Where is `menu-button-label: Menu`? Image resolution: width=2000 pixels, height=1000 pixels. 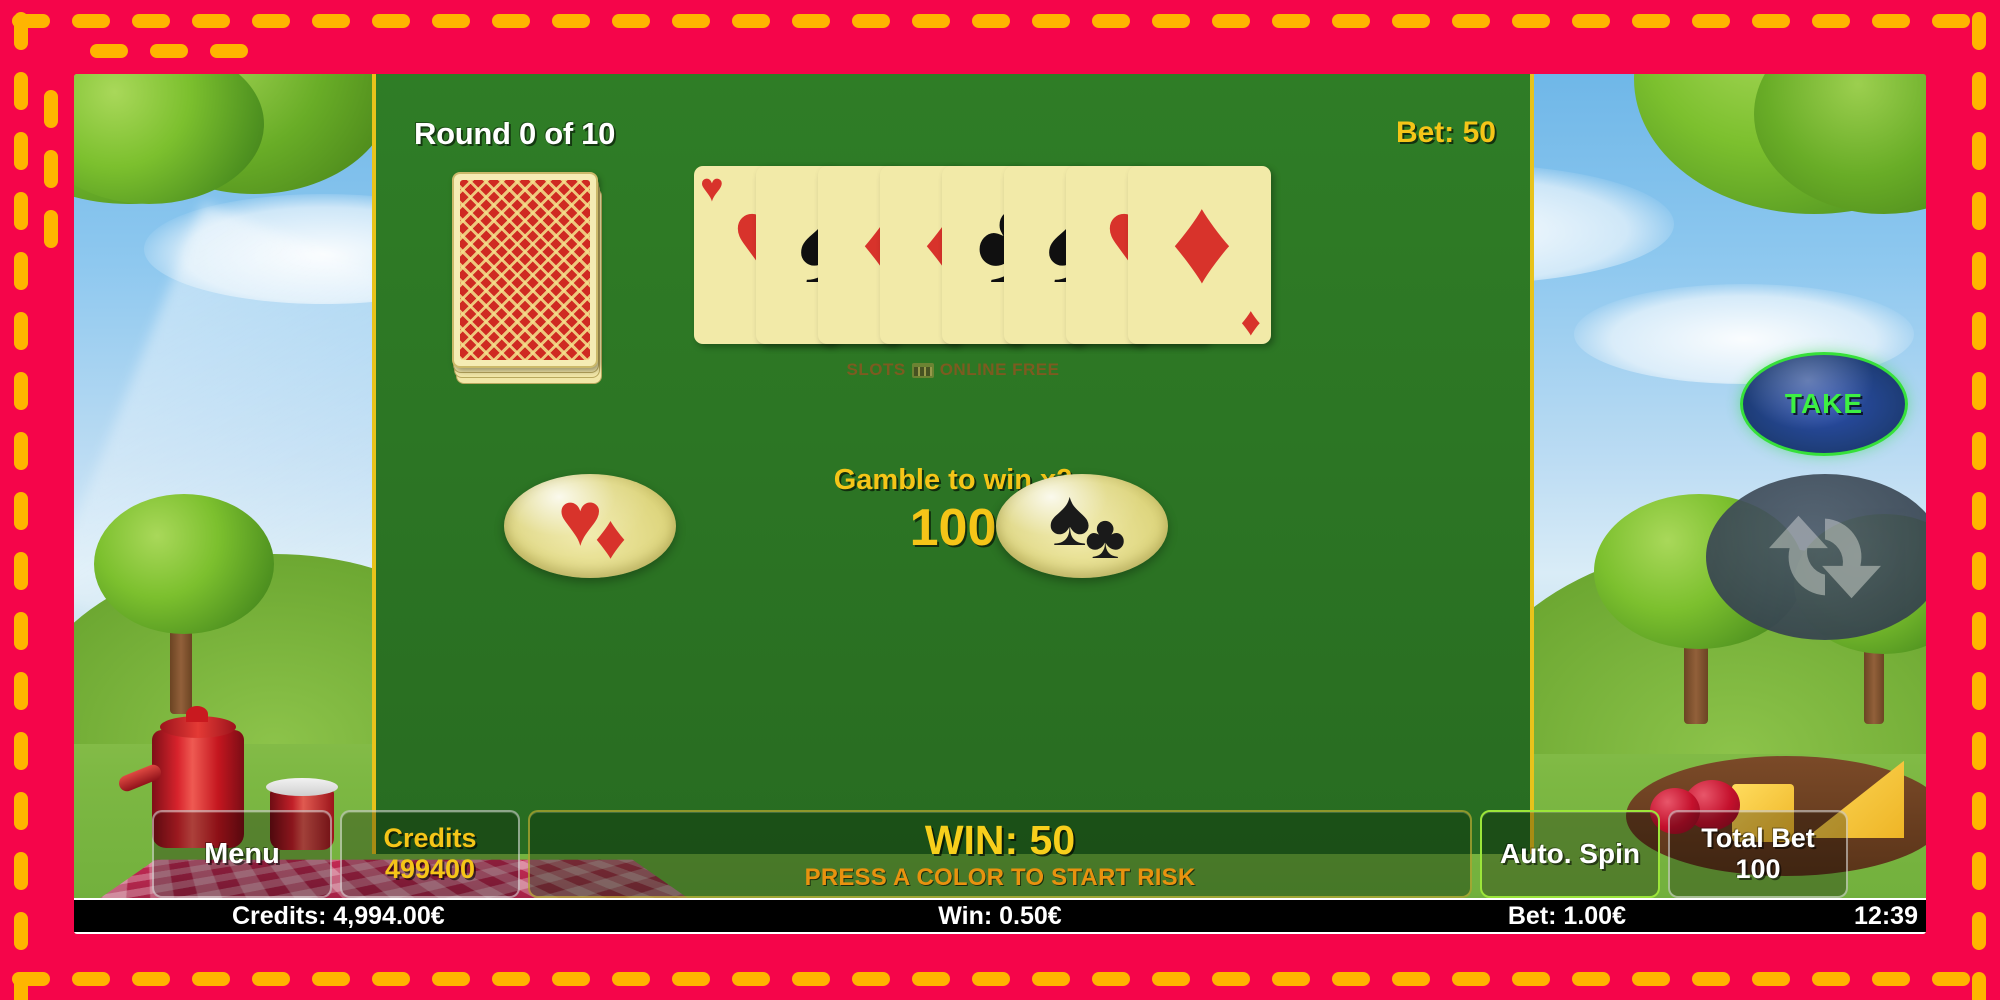 menu-button-label: Menu is located at coordinates (242, 853).